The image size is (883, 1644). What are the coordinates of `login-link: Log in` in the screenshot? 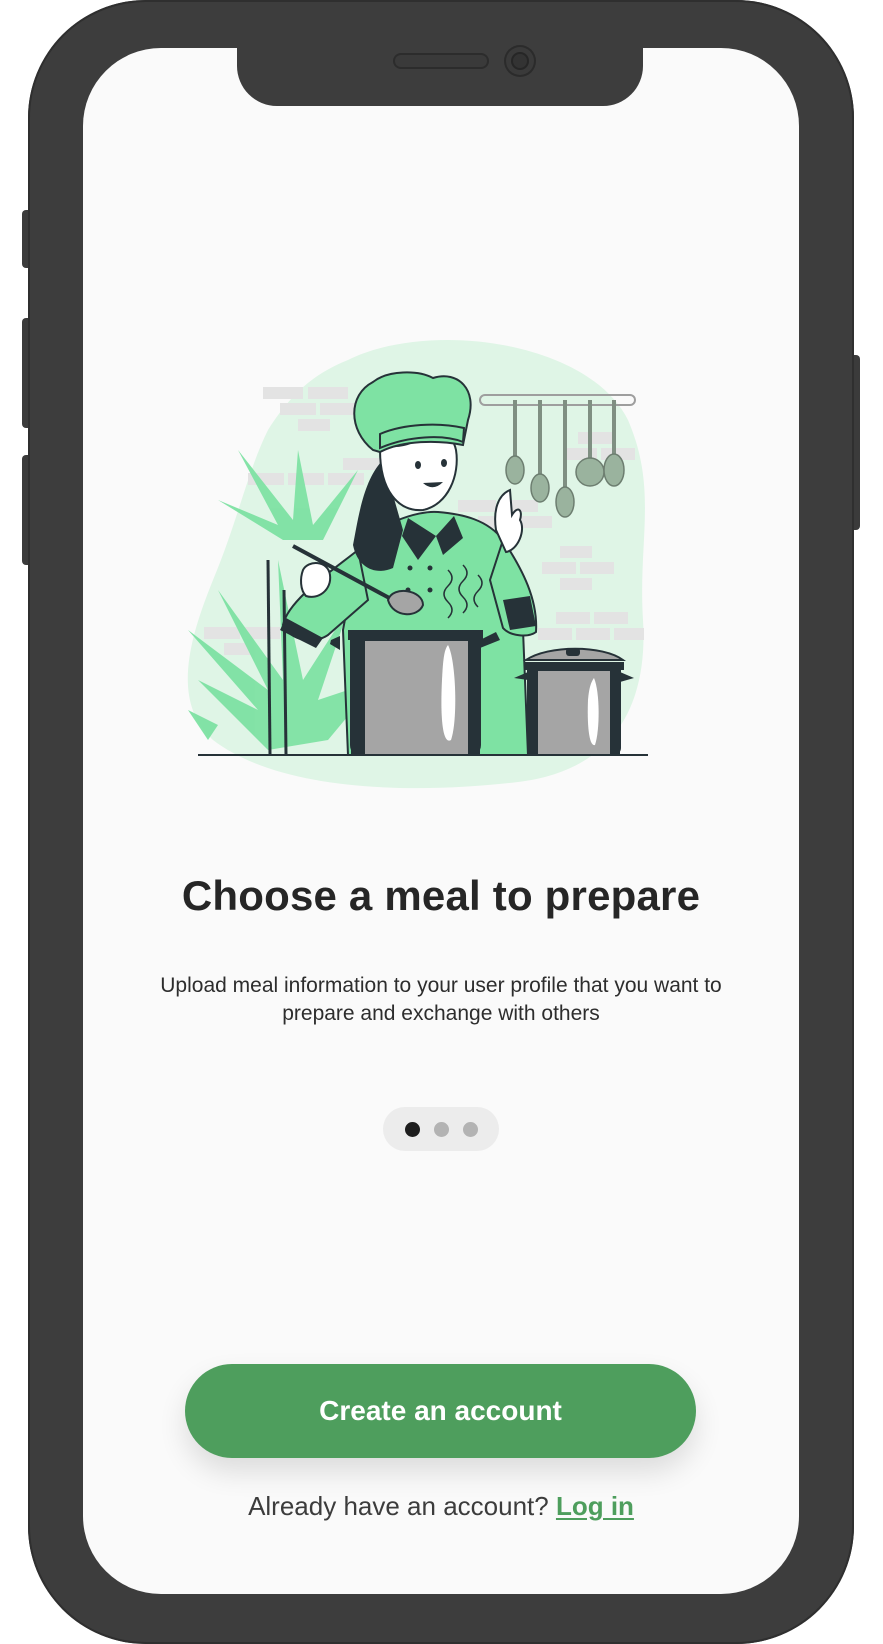 It's located at (595, 1506).